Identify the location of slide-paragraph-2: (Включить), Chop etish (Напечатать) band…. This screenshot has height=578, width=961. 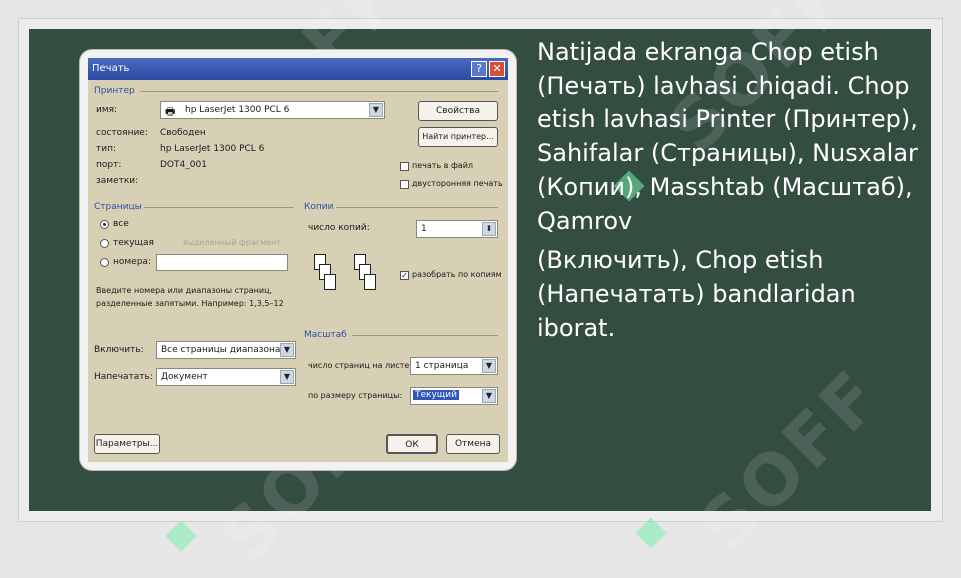
(696, 294).